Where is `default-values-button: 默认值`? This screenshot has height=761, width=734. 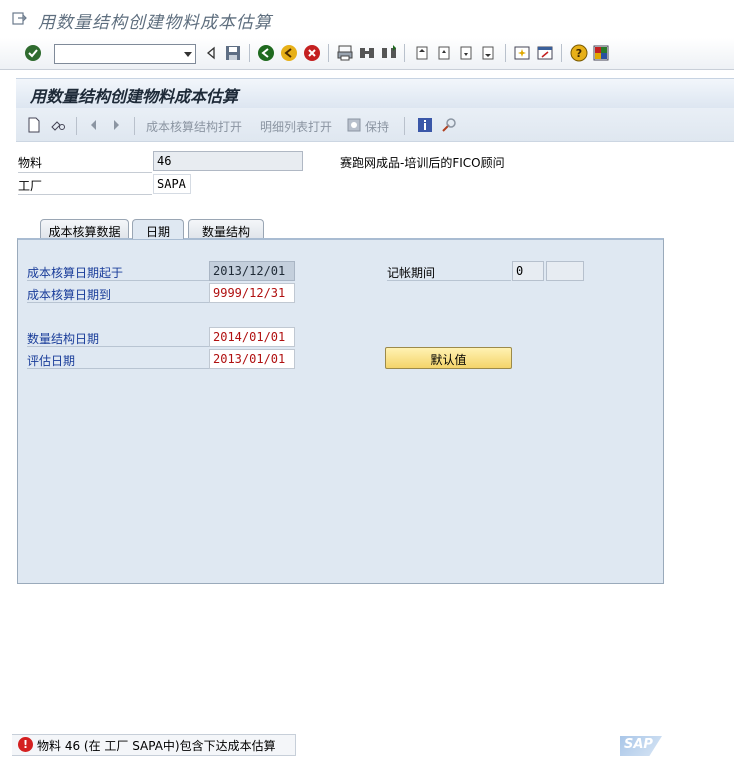 default-values-button: 默认值 is located at coordinates (448, 358).